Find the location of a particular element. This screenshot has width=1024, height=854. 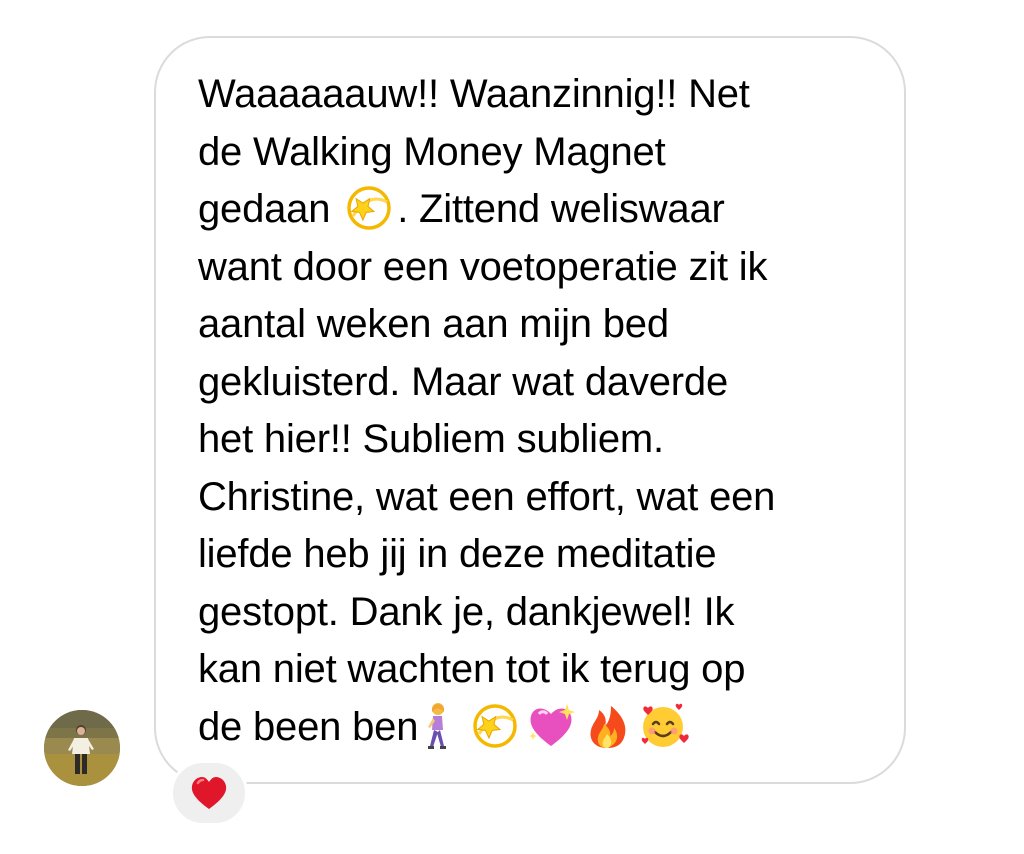

message-line: gedaan . Zittend weliswaar is located at coordinates (538, 210).